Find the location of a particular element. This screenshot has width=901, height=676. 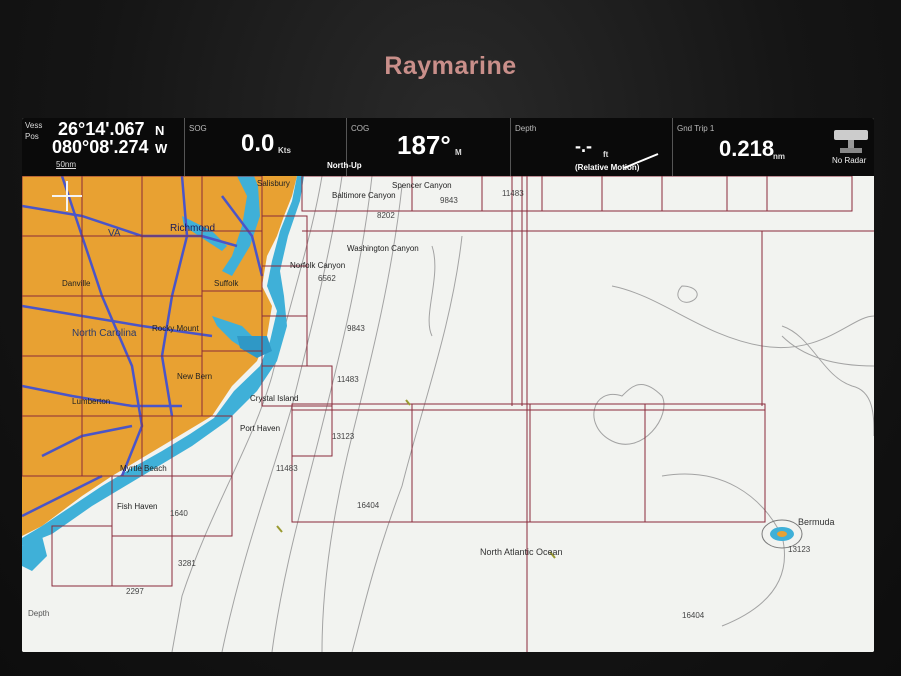

place-va: VA is located at coordinates (114, 233).